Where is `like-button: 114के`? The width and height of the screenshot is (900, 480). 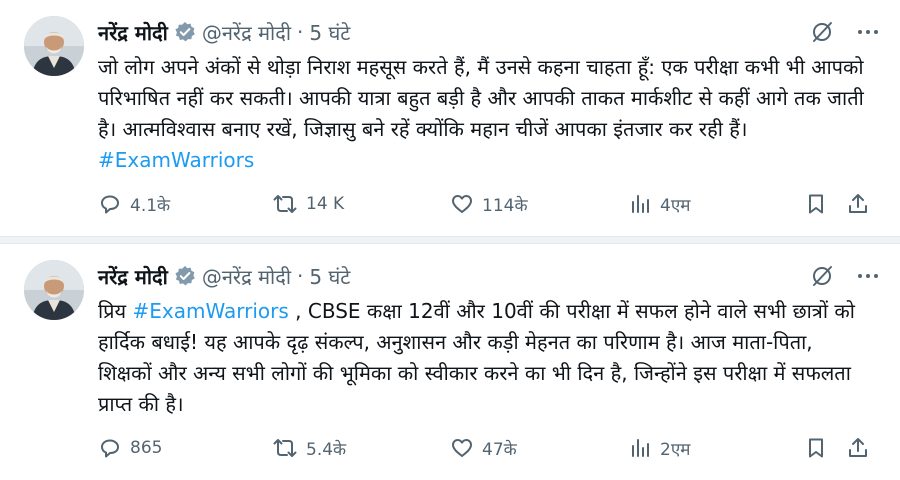
like-button: 114के is located at coordinates (489, 204).